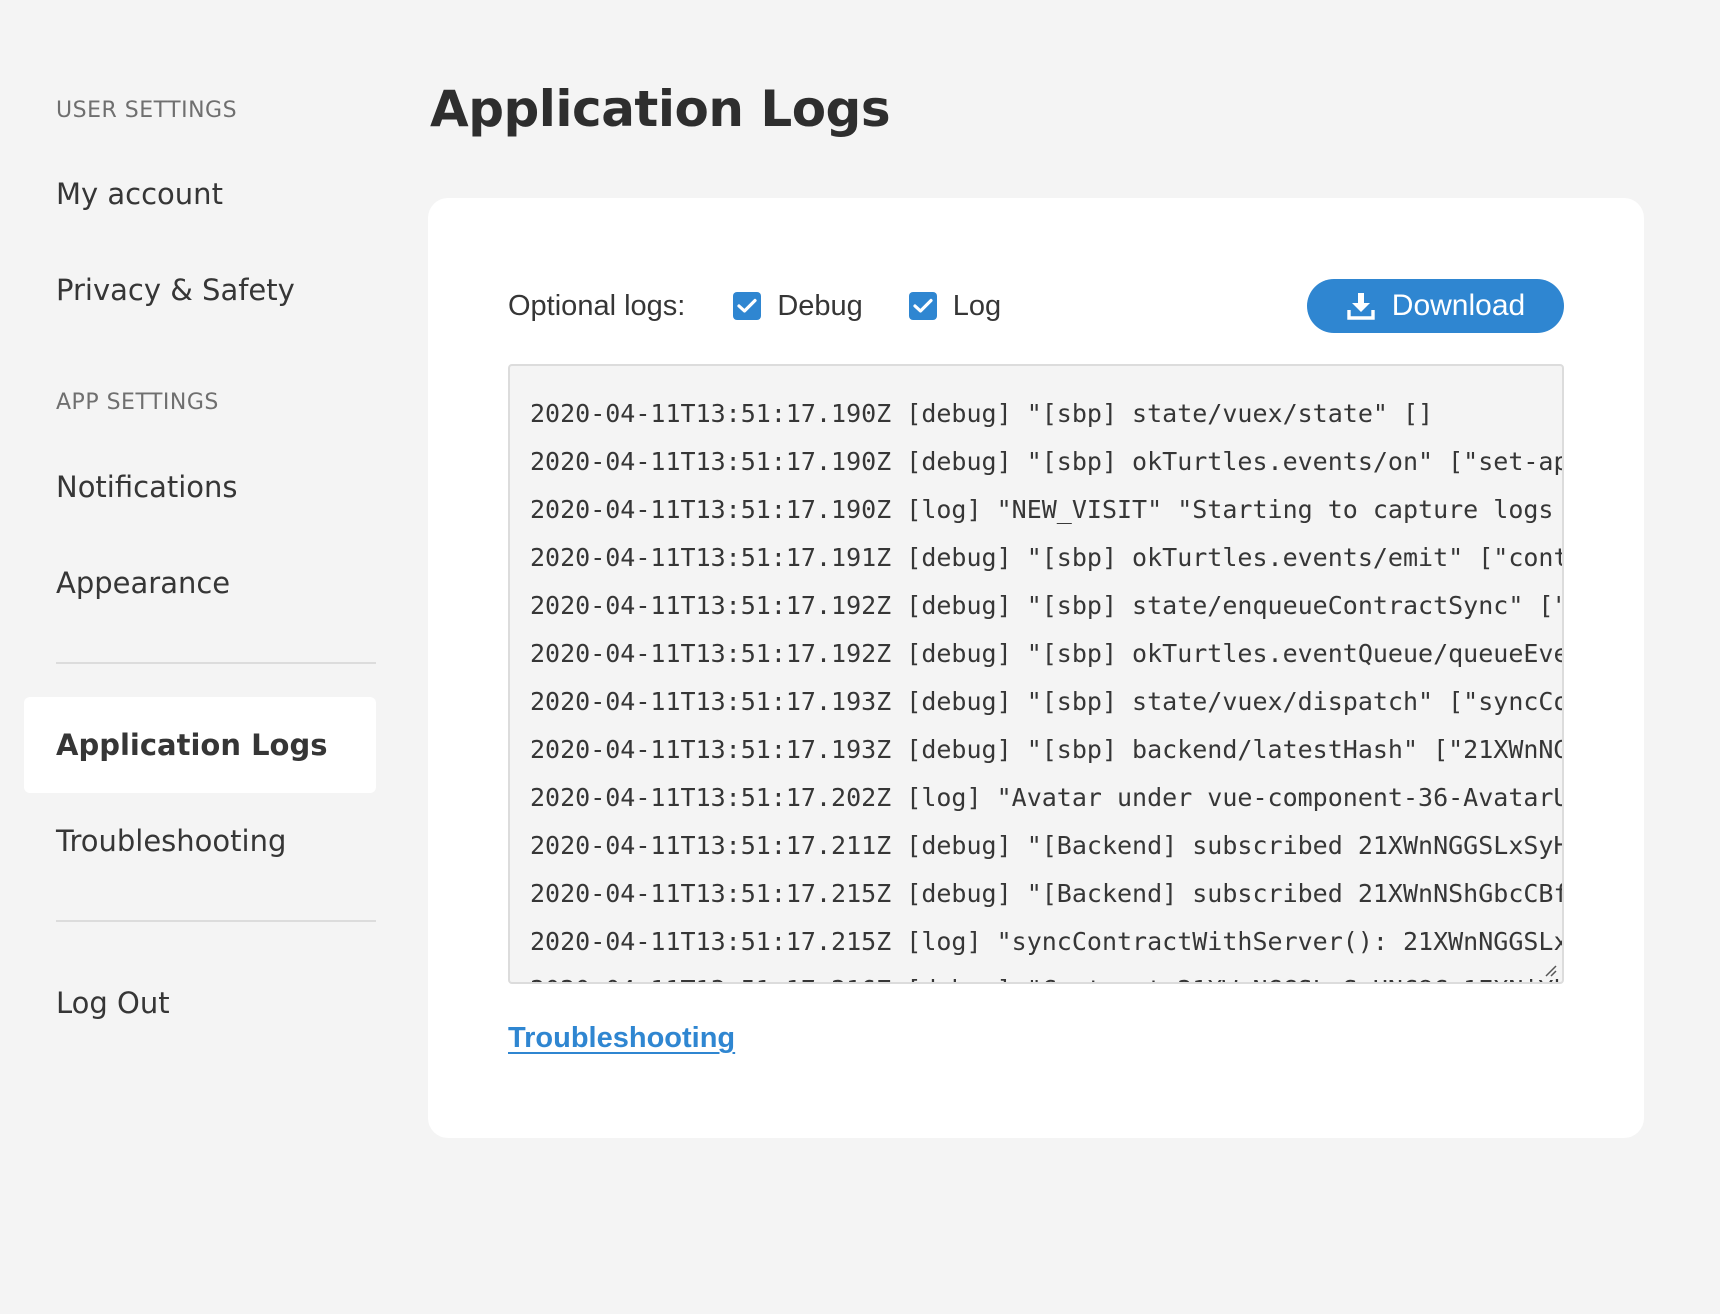  Describe the element at coordinates (200, 290) in the screenshot. I see `sidebar-item-privacy-safety: Privacy & Safety` at that location.